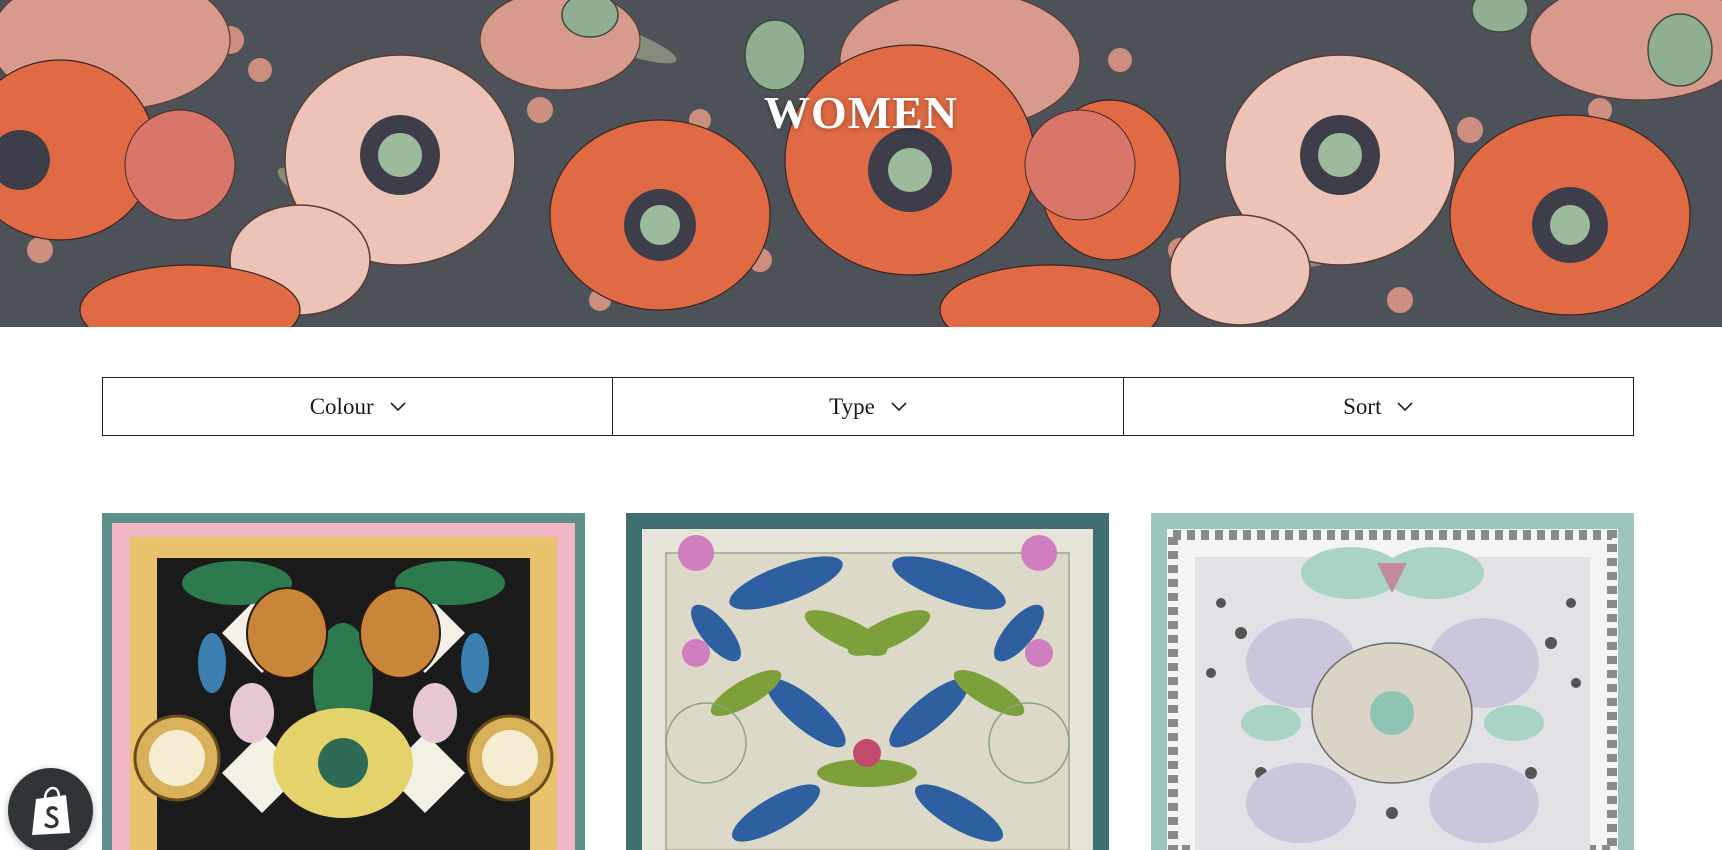 This screenshot has width=1722, height=850. I want to click on type-filter-dropdown: Type, so click(868, 406).